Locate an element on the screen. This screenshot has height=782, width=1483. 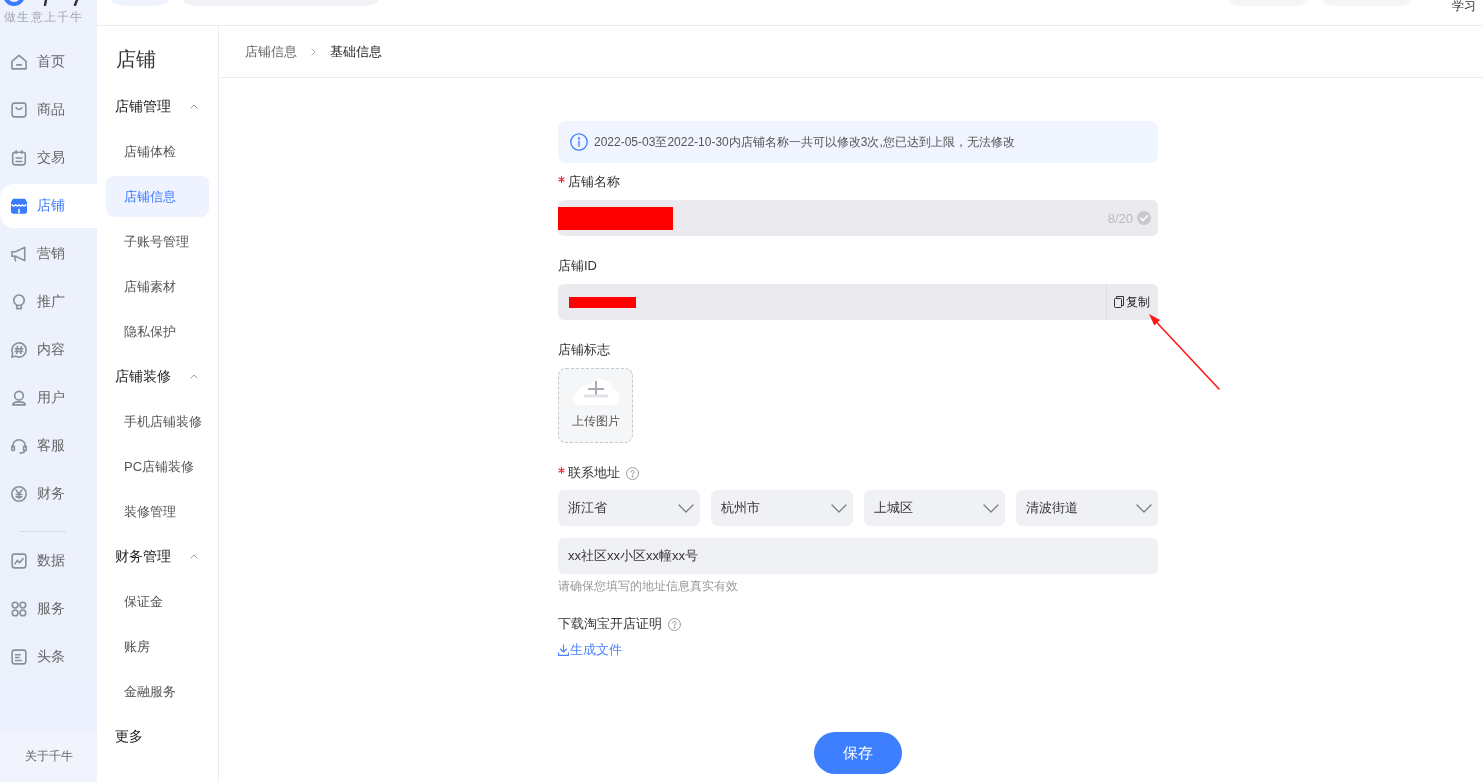
nav-item: 数据 is located at coordinates (48, 561).